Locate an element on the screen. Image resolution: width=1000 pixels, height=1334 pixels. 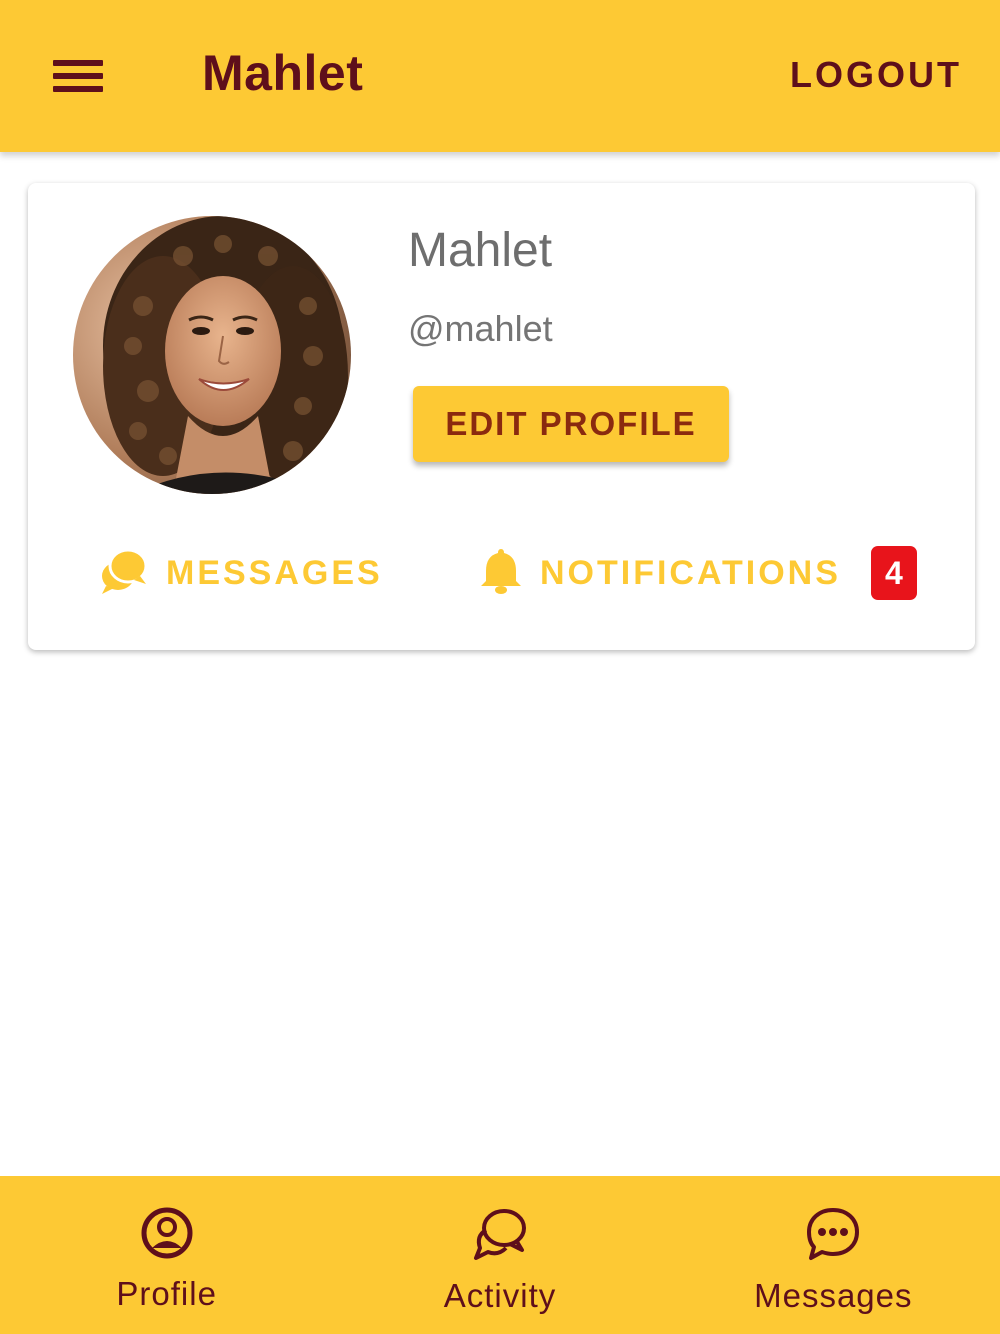
notification-count-badge: 4 is located at coordinates (893, 573).